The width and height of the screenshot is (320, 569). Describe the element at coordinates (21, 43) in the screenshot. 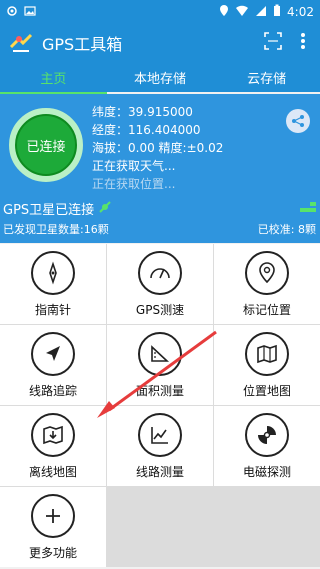

I see `app-logo-icon` at that location.